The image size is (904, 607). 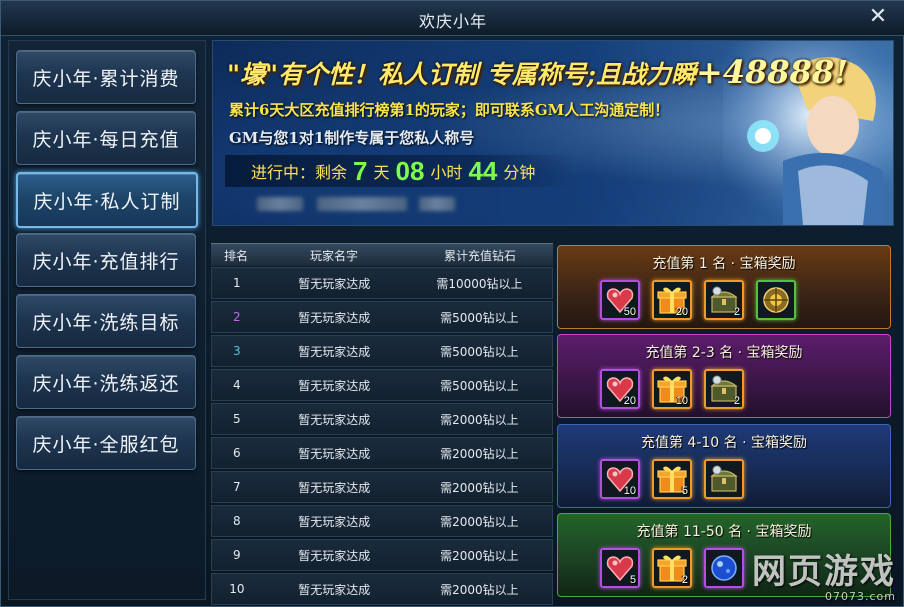 What do you see at coordinates (382, 453) in the screenshot?
I see `table-row: 6 暂无玩家达成 需2000钻以上` at bounding box center [382, 453].